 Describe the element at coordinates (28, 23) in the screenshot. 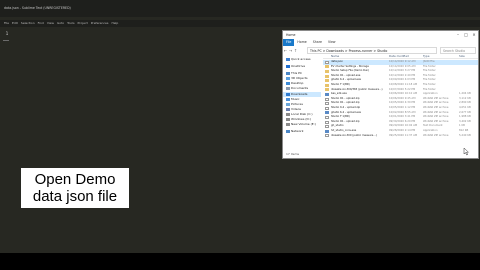

I see `menu-item: Selection` at that location.